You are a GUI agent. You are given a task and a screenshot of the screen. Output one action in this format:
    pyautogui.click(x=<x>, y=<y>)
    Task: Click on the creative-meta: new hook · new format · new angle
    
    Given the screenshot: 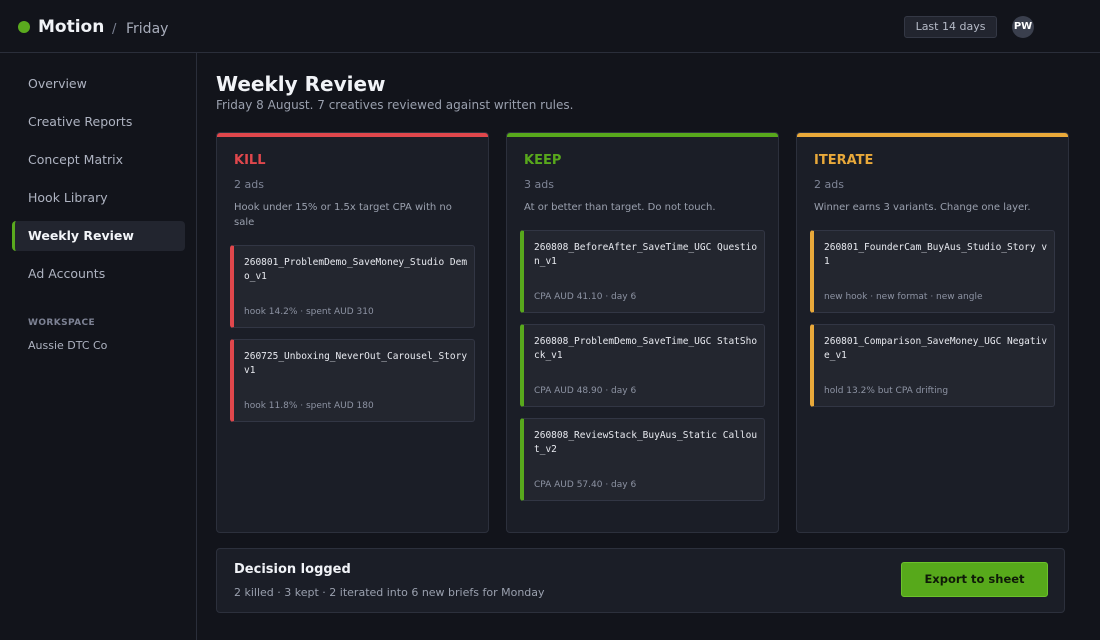 What is the action you would take?
    pyautogui.click(x=903, y=297)
    